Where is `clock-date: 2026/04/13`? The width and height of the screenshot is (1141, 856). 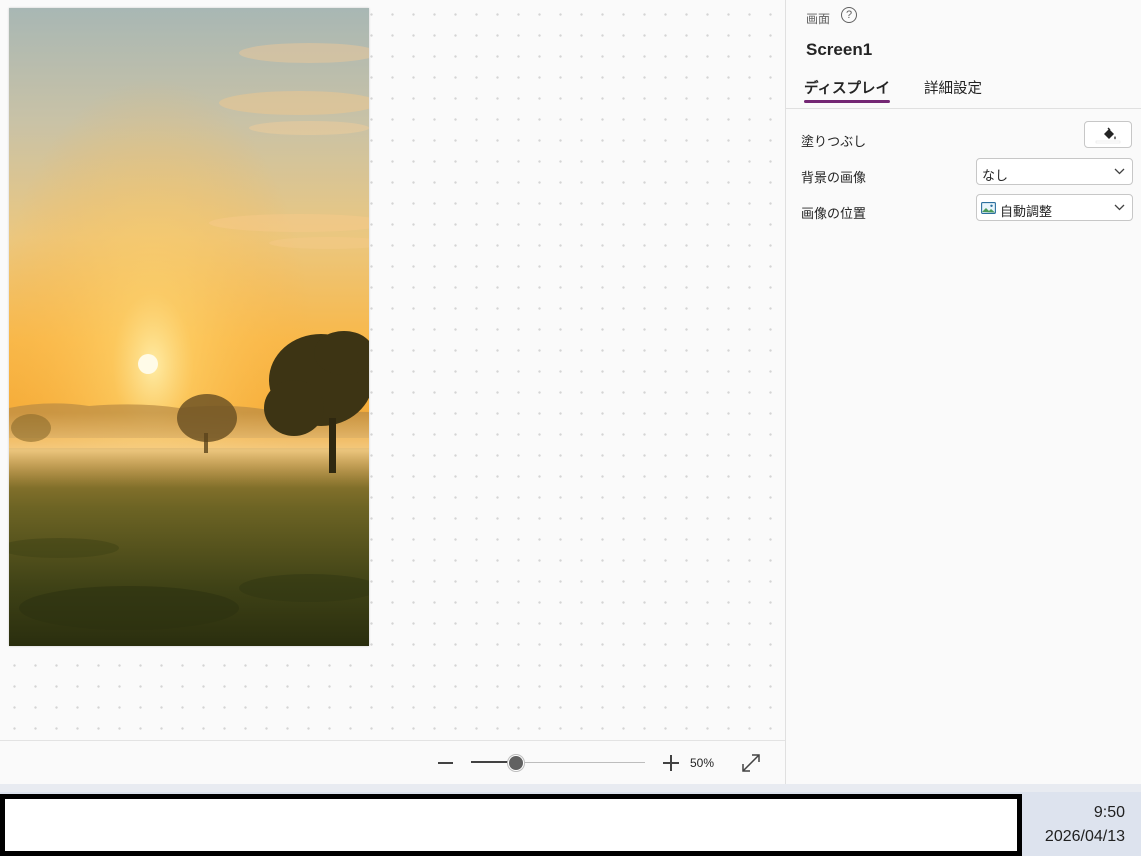
clock-date: 2026/04/13 is located at coordinates (1085, 837).